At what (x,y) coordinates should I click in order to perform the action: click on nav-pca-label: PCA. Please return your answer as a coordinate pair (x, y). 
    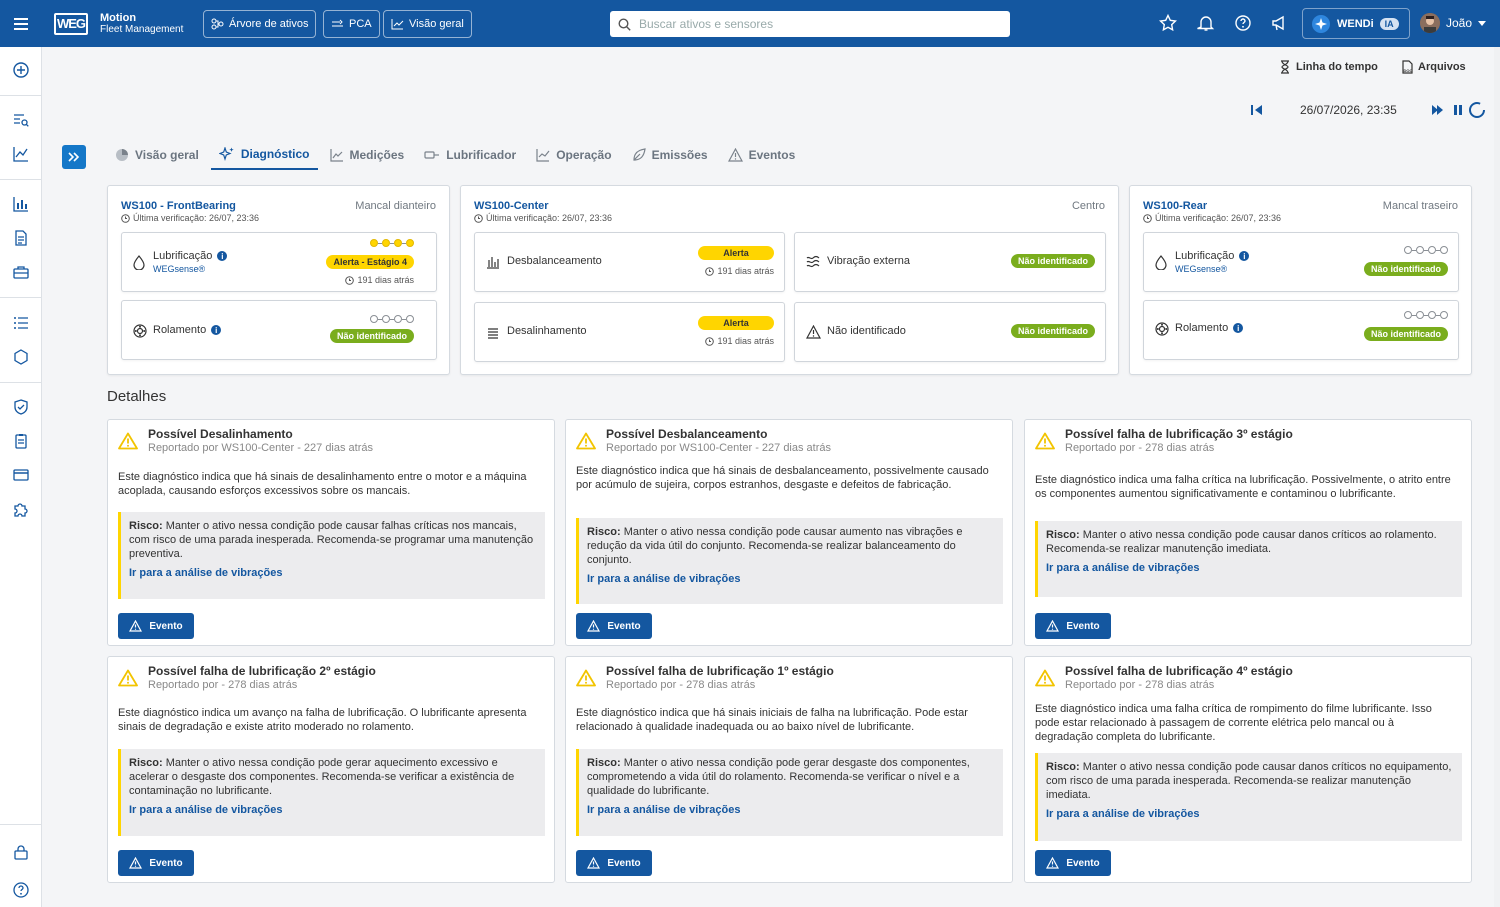
    Looking at the image, I should click on (360, 24).